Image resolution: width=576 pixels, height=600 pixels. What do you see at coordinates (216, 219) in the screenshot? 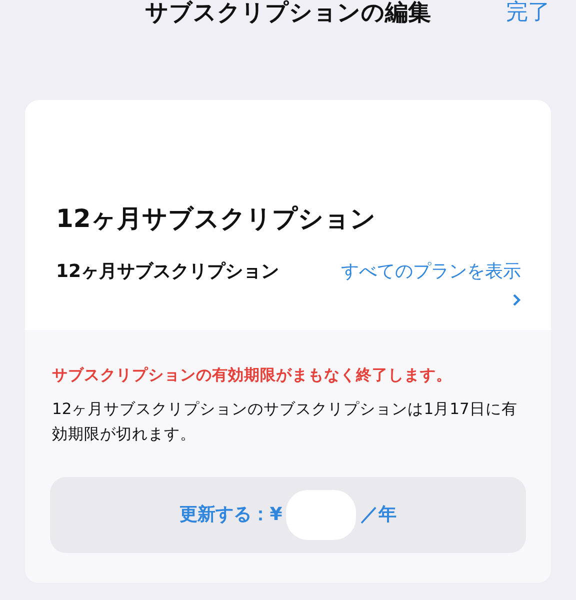
I see `subscription-heading: 12ヶ月サブスクリプション` at bounding box center [216, 219].